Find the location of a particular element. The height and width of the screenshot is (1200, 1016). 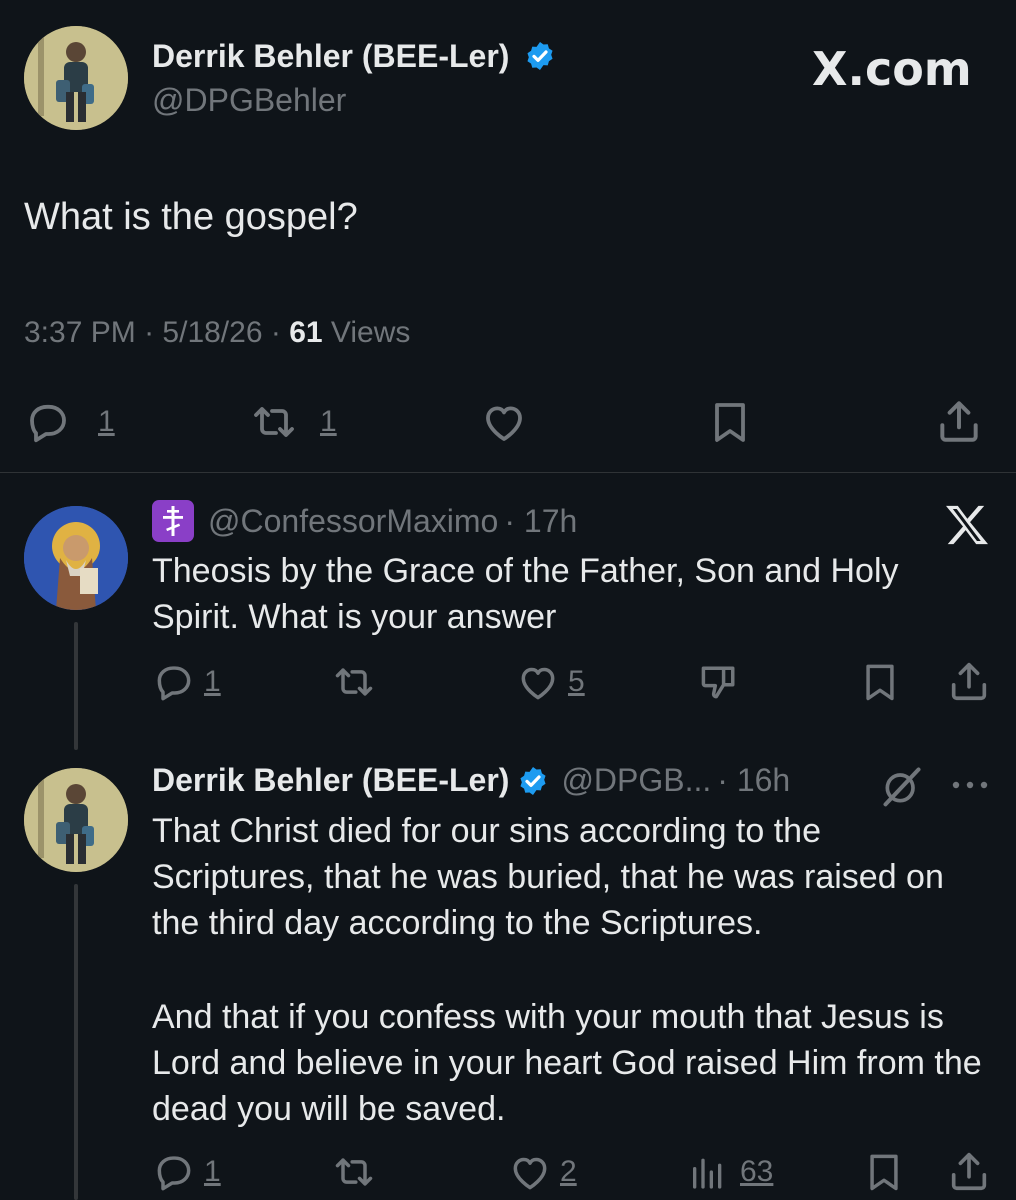

reply-1-like-count: 5 is located at coordinates (576, 681).